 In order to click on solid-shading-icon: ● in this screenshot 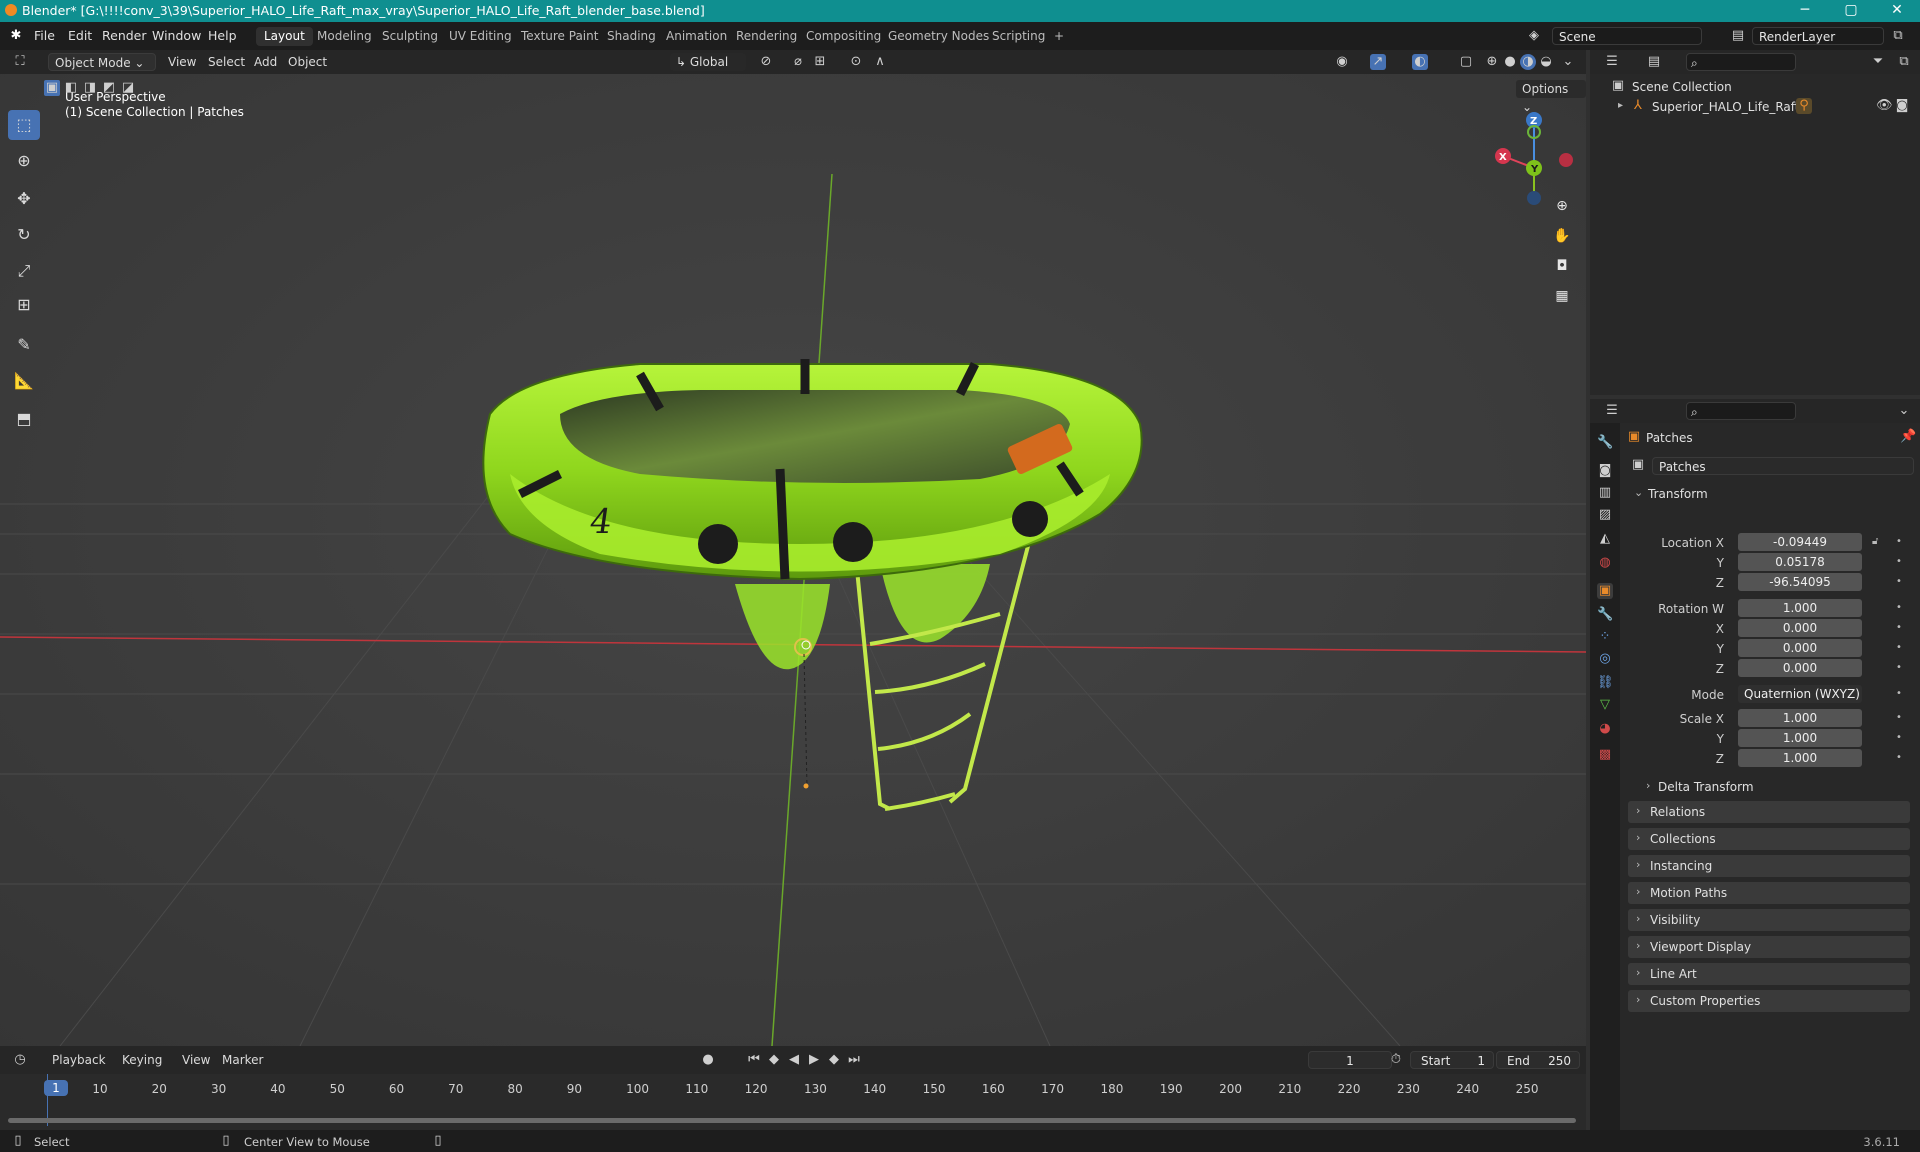, I will do `click(1510, 62)`.